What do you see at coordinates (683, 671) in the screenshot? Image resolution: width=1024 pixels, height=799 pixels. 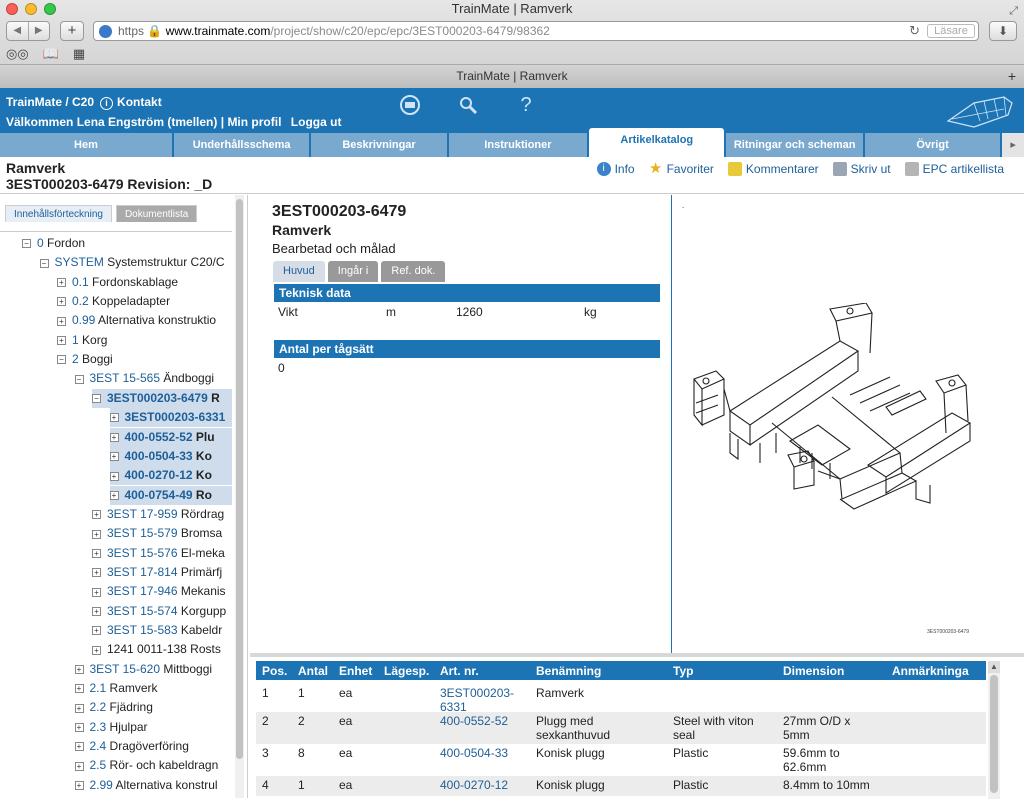 I see `col-typ: Typ` at bounding box center [683, 671].